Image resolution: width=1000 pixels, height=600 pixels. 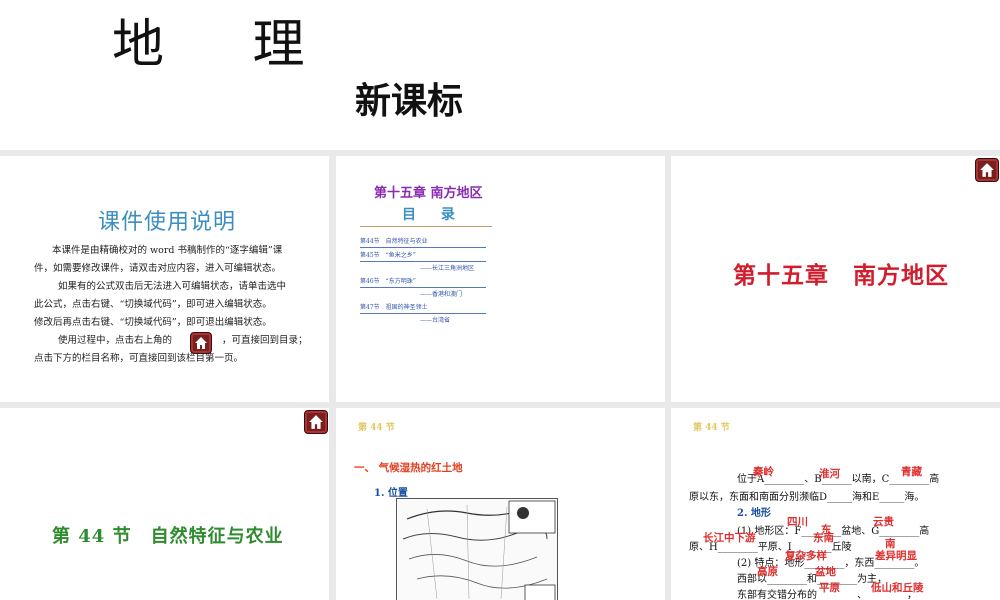 What do you see at coordinates (433, 215) in the screenshot?
I see `toc-title: 目 录` at bounding box center [433, 215].